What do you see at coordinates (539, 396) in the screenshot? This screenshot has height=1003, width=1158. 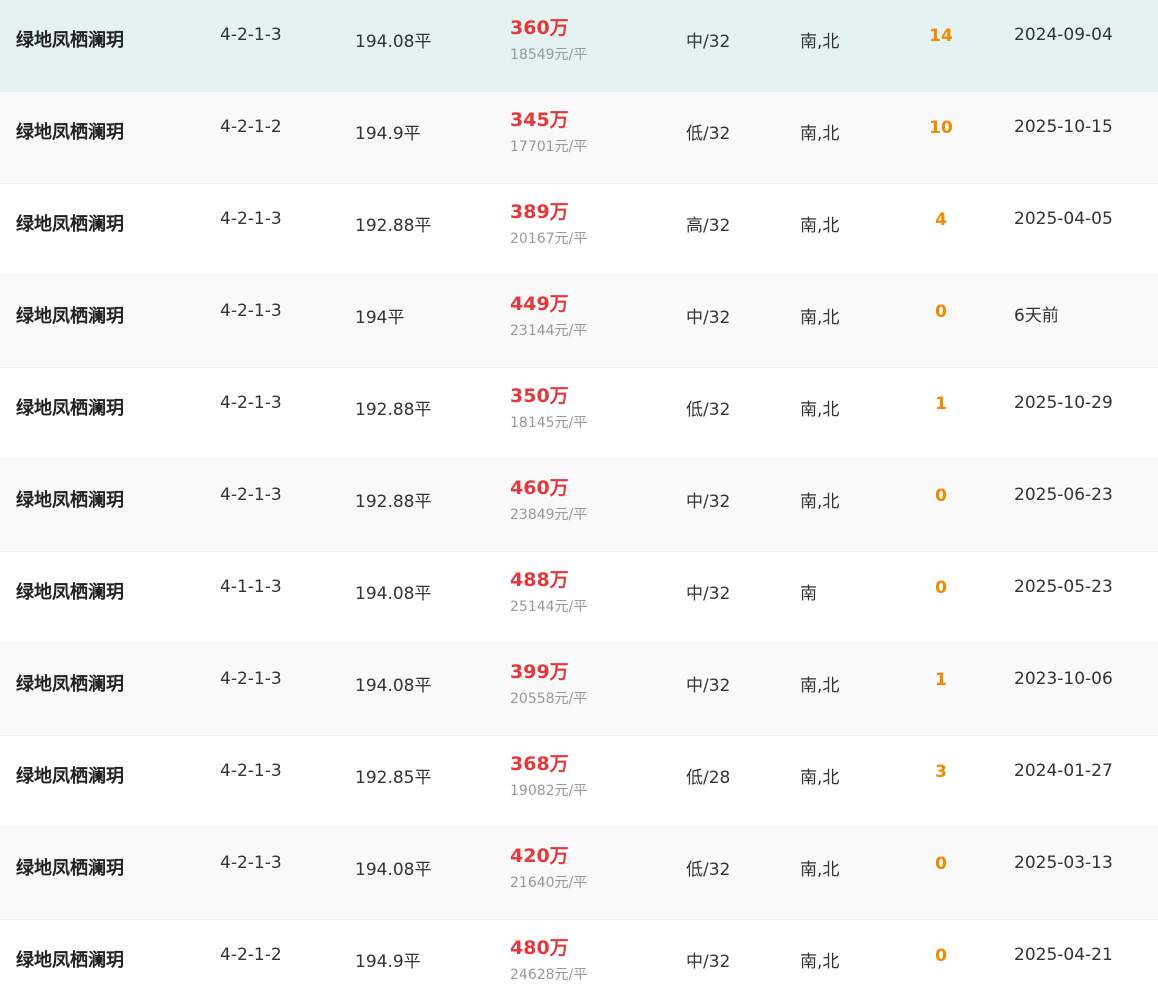 I see `total-price: 350万` at bounding box center [539, 396].